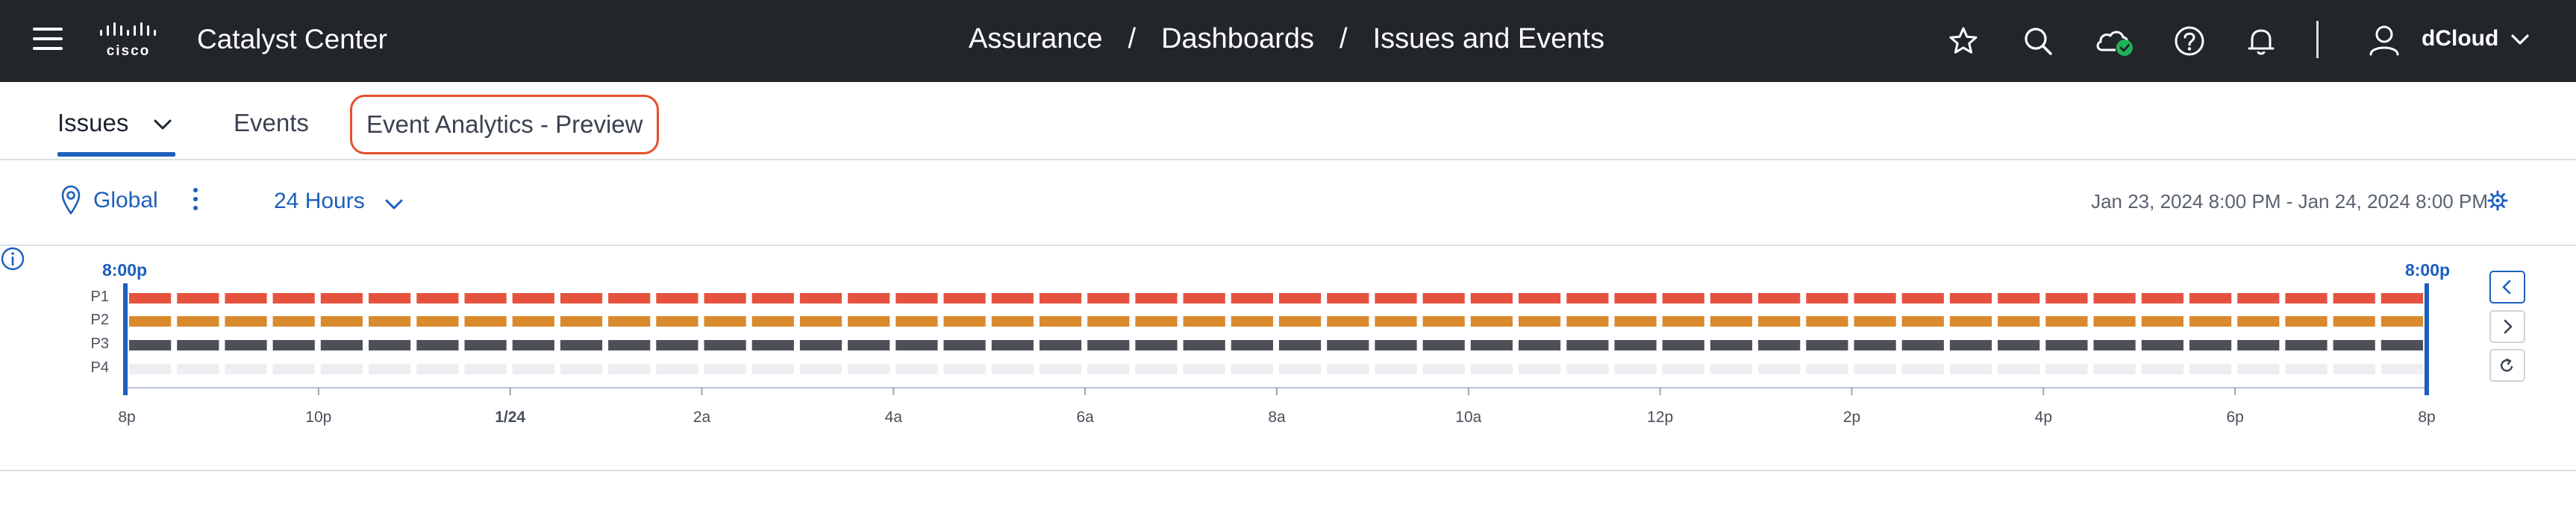 This screenshot has height=519, width=2576. What do you see at coordinates (125, 201) in the screenshot?
I see `site-selector: Global` at bounding box center [125, 201].